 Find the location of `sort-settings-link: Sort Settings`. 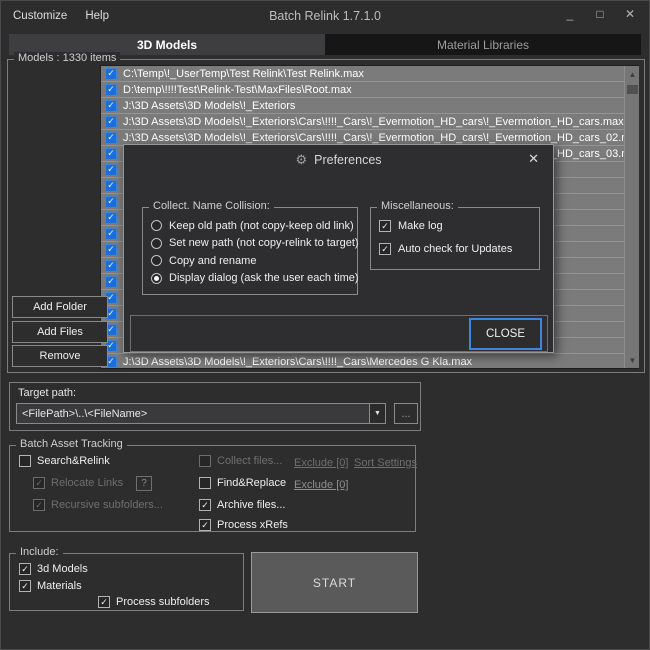

sort-settings-link: Sort Settings is located at coordinates (385, 463).